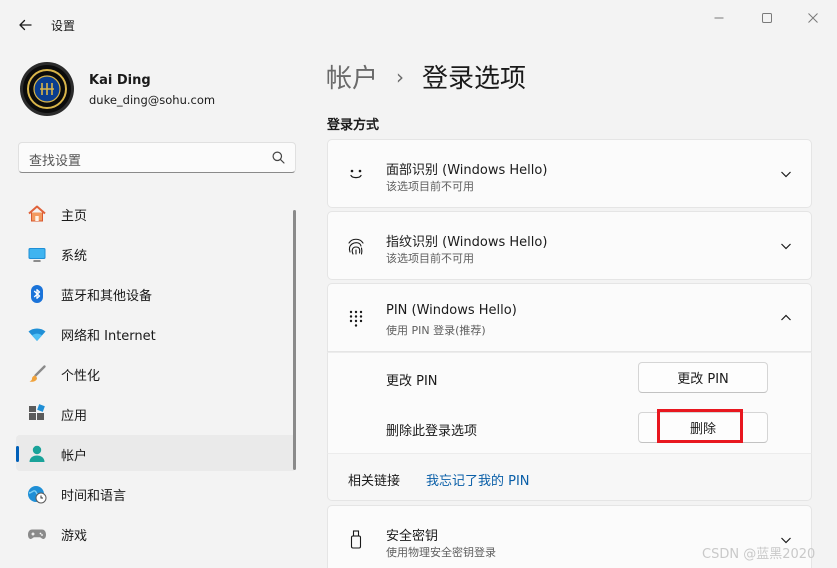  I want to click on sidebar-item-home: 主页, so click(156, 213).